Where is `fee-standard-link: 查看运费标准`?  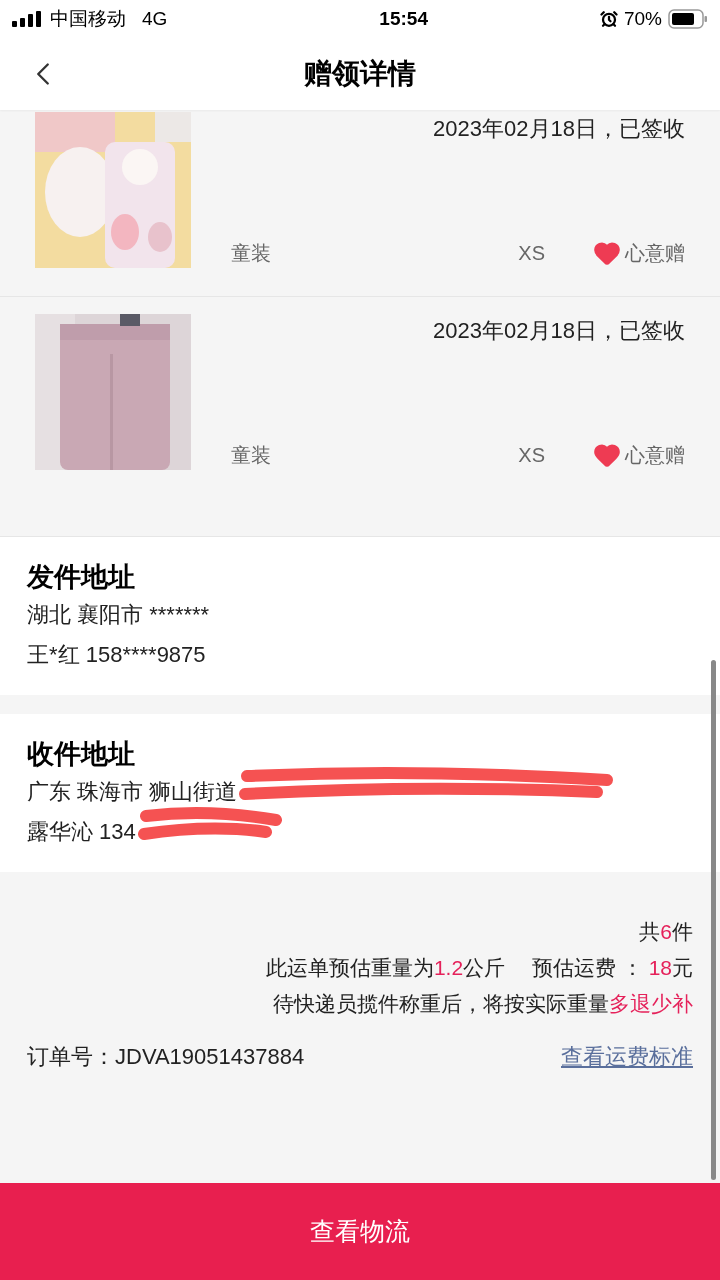 fee-standard-link: 查看运费标准 is located at coordinates (627, 1056).